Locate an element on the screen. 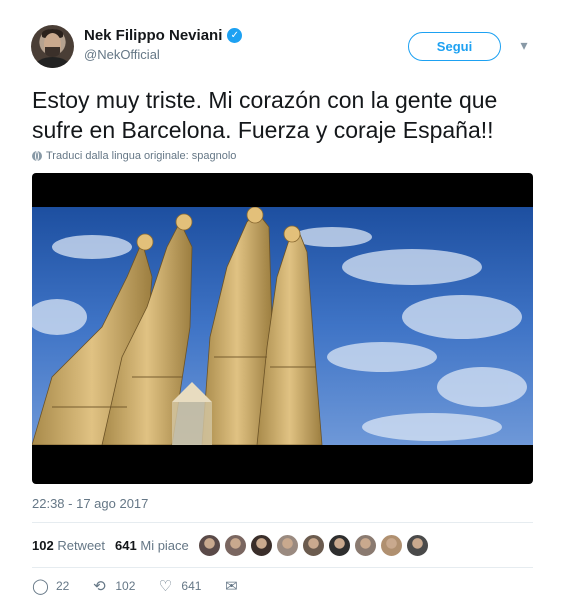 Image resolution: width=564 pixels, height=598 pixels. retweet-action: ⟲ 102 is located at coordinates (113, 586).